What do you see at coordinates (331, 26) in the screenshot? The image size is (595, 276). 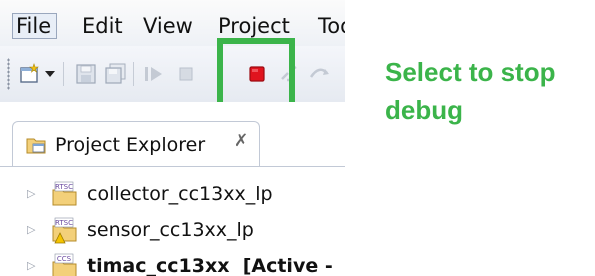 I see `menu-tools: Too` at bounding box center [331, 26].